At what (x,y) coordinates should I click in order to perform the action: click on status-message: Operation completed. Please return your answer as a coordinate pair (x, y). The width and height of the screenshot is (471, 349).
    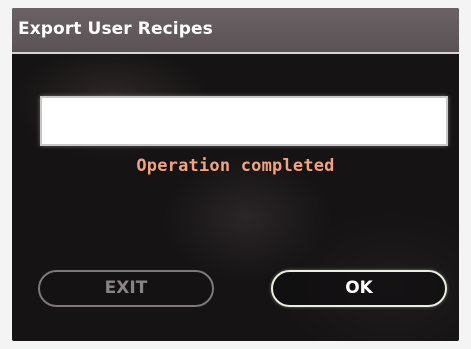
    Looking at the image, I should click on (235, 166).